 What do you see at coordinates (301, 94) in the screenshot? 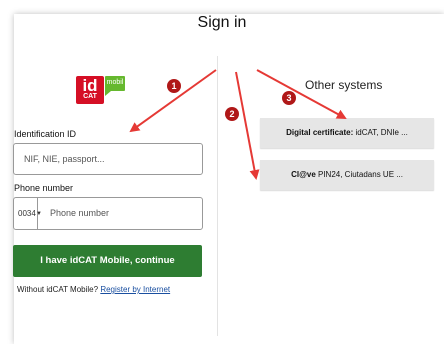
I see `arrow-to-certificate` at bounding box center [301, 94].